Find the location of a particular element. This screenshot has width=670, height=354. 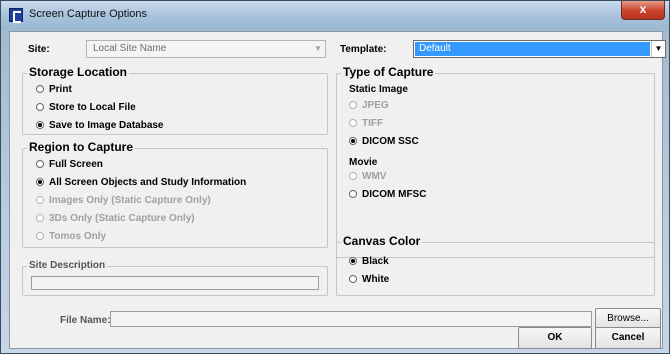

template-value: Default is located at coordinates (532, 49).